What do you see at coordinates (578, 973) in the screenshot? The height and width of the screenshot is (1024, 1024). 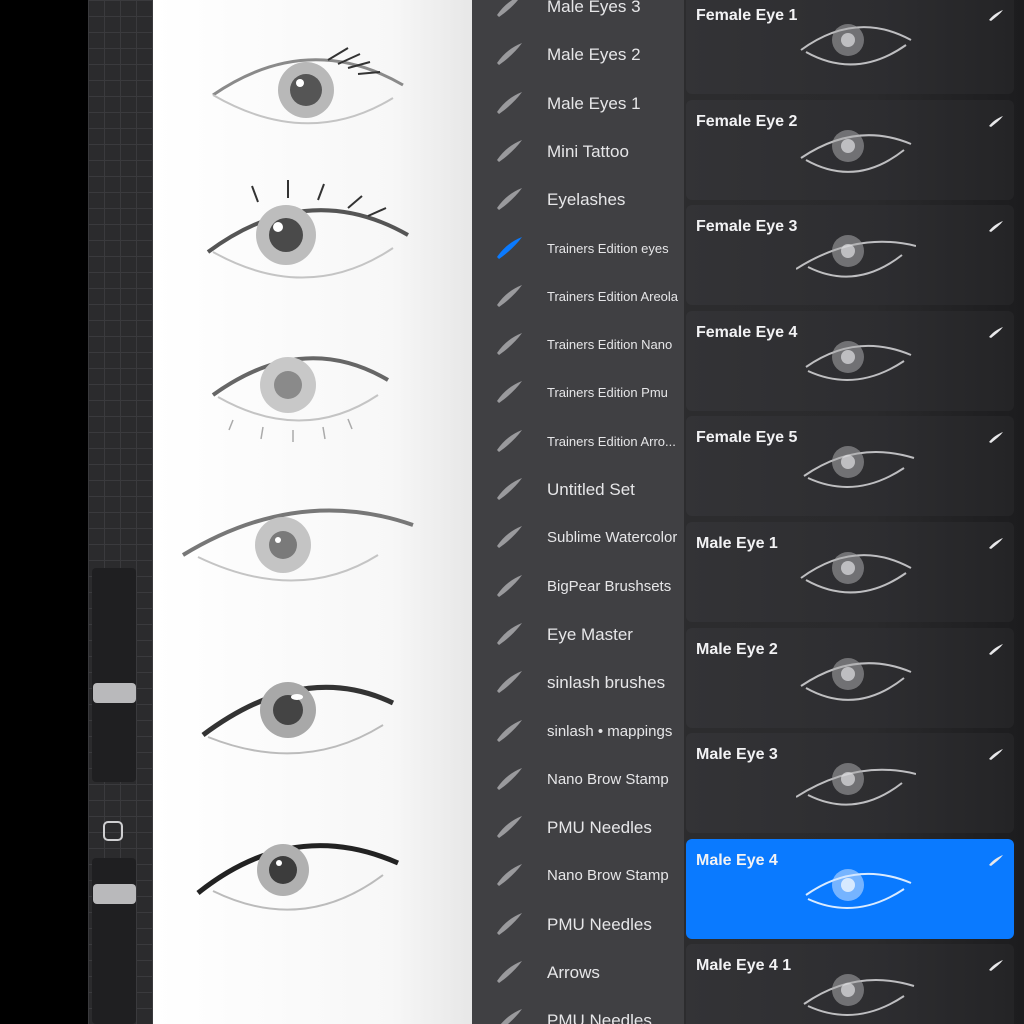 I see `brush-set-item: Arrows` at bounding box center [578, 973].